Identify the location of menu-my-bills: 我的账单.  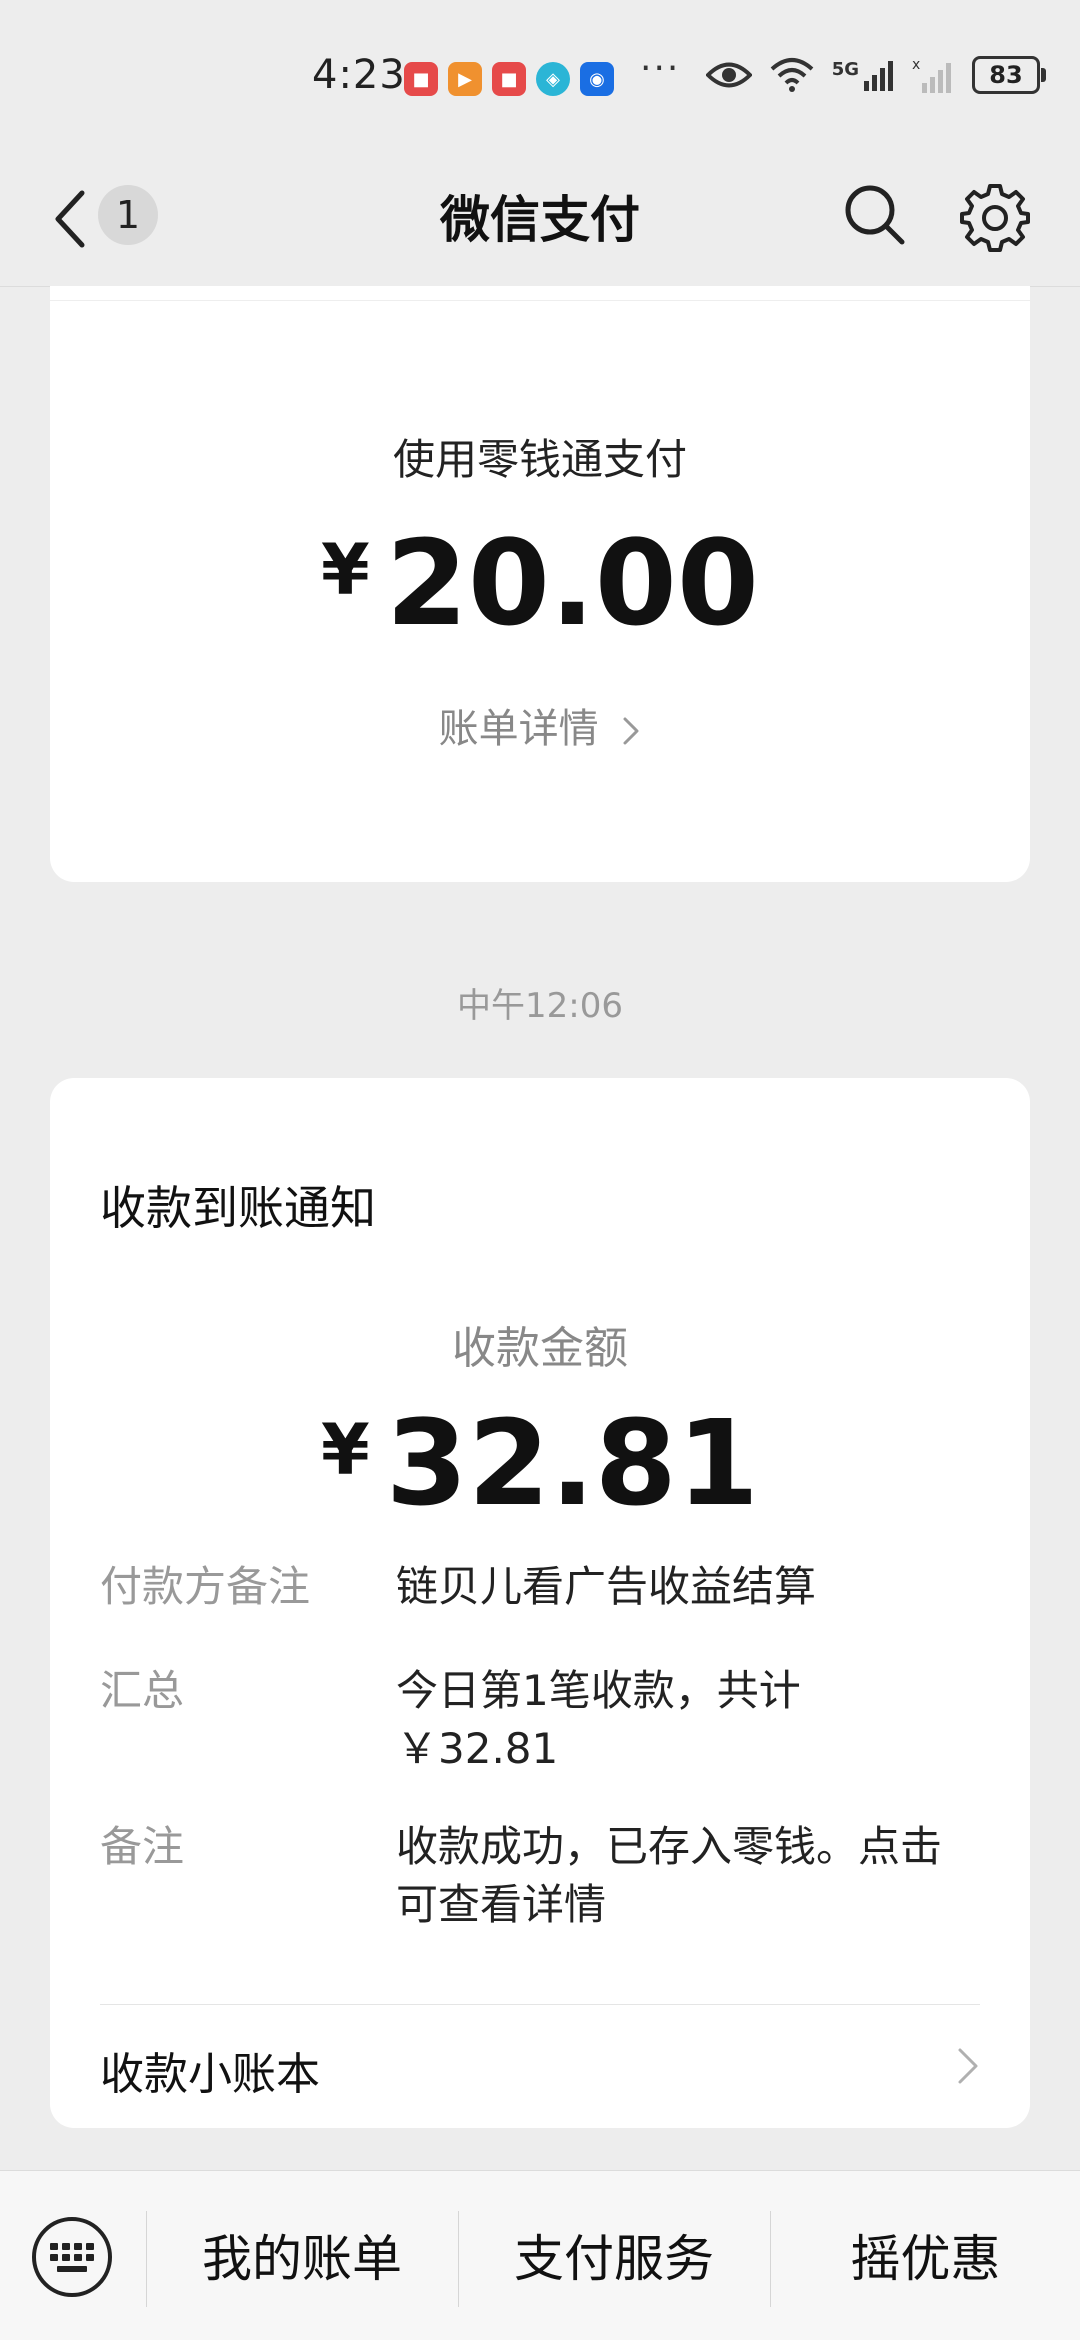
(302, 2259).